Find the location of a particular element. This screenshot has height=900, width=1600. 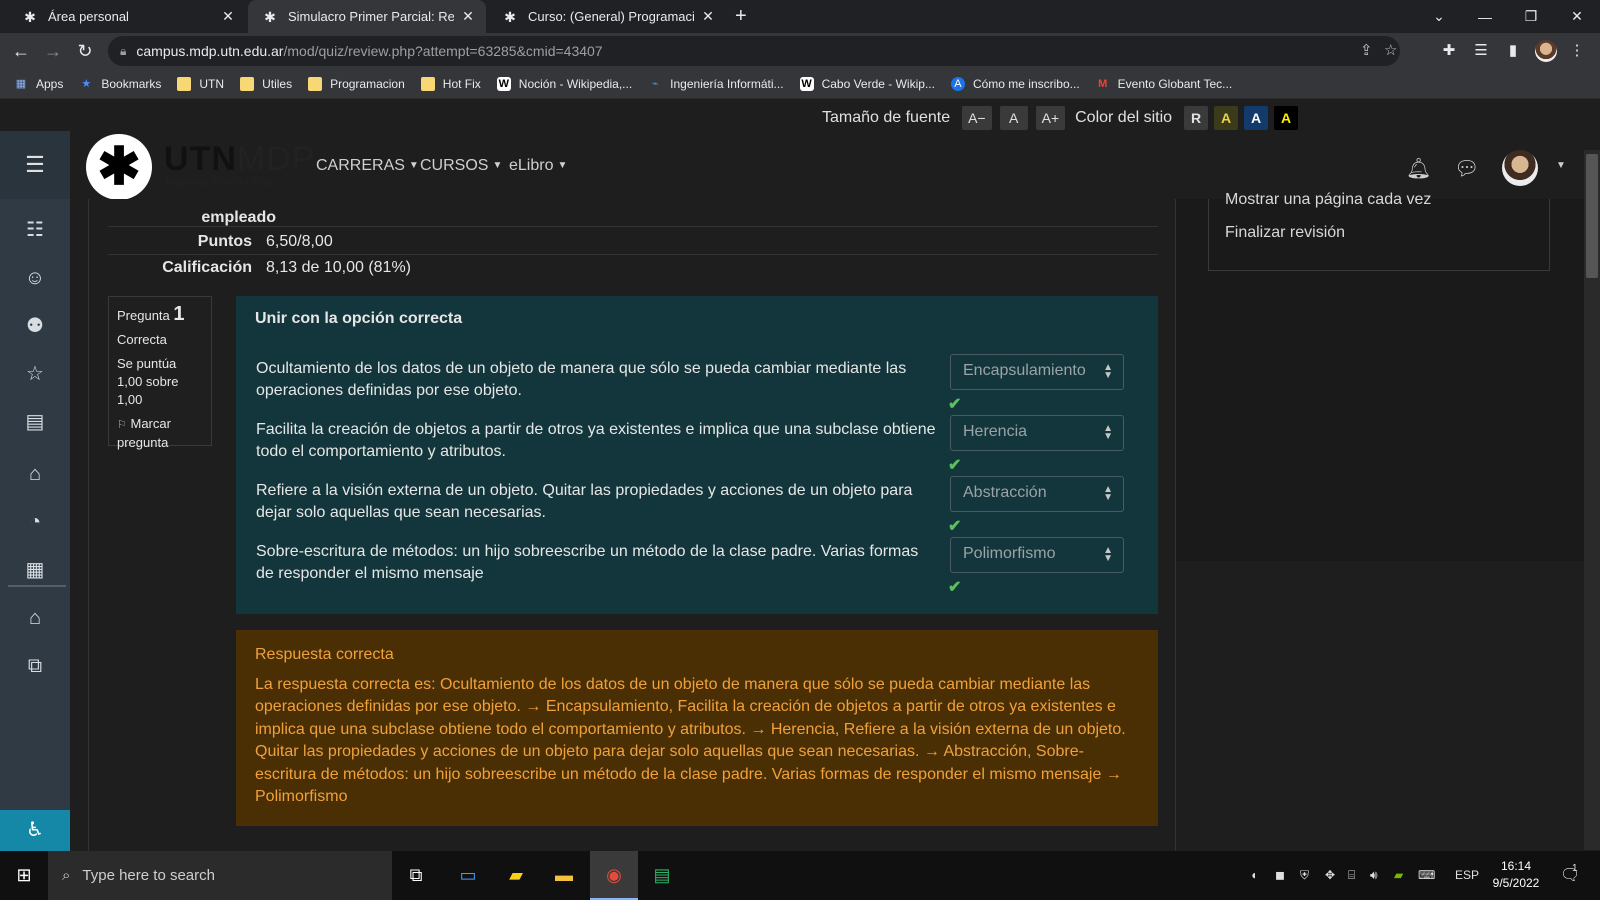

site-logo-text: UTNMDP is located at coordinates (239, 159).